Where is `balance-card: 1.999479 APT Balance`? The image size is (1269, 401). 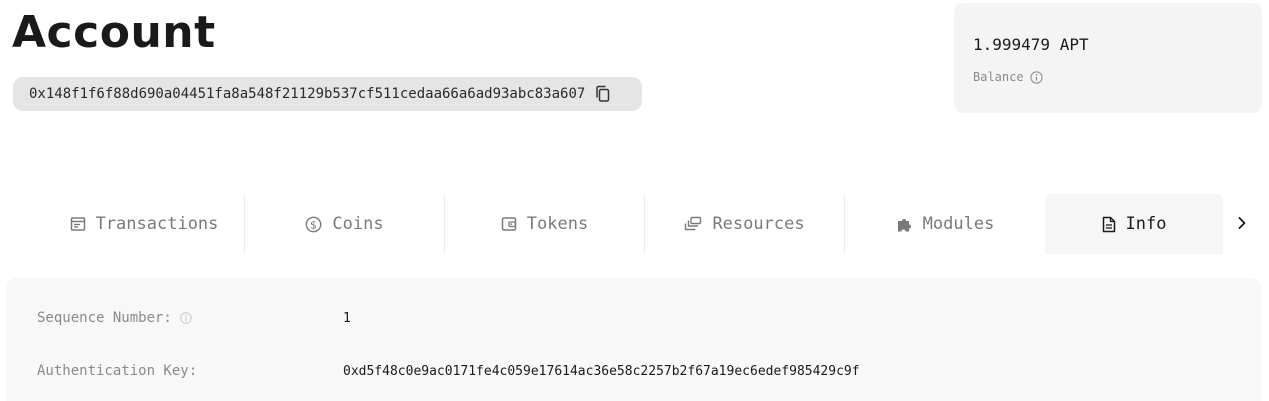
balance-card: 1.999479 APT Balance is located at coordinates (1108, 58).